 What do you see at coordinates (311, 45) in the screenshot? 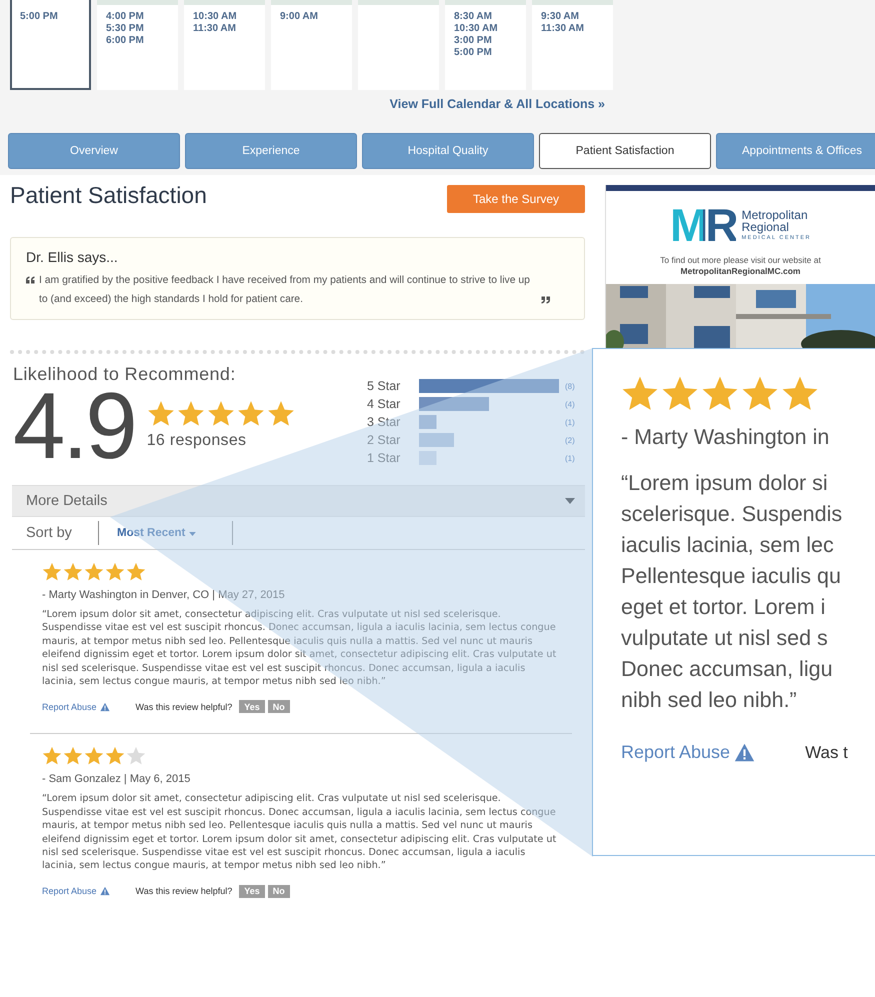
I see `calendar-day: 9:00 AM` at bounding box center [311, 45].